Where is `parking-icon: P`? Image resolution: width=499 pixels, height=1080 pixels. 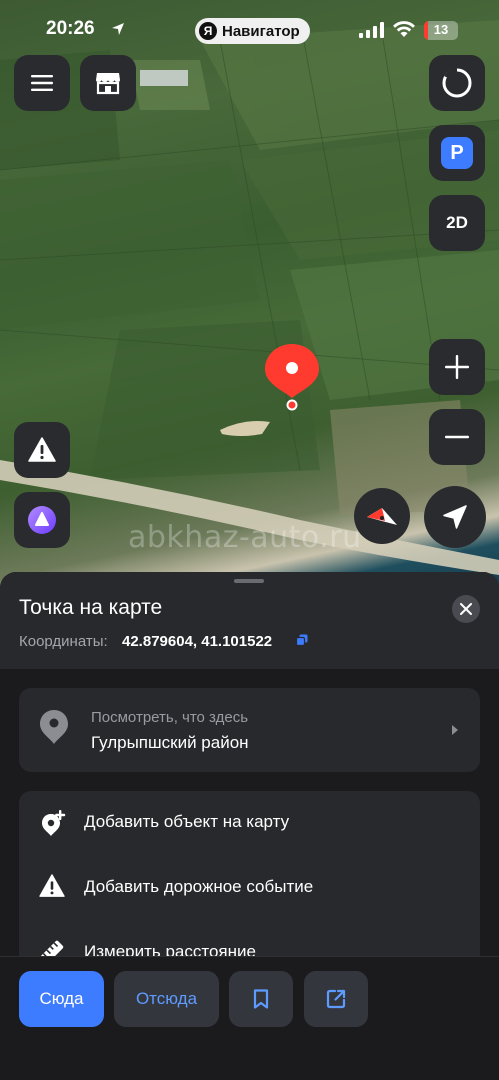
parking-icon: P is located at coordinates (457, 153).